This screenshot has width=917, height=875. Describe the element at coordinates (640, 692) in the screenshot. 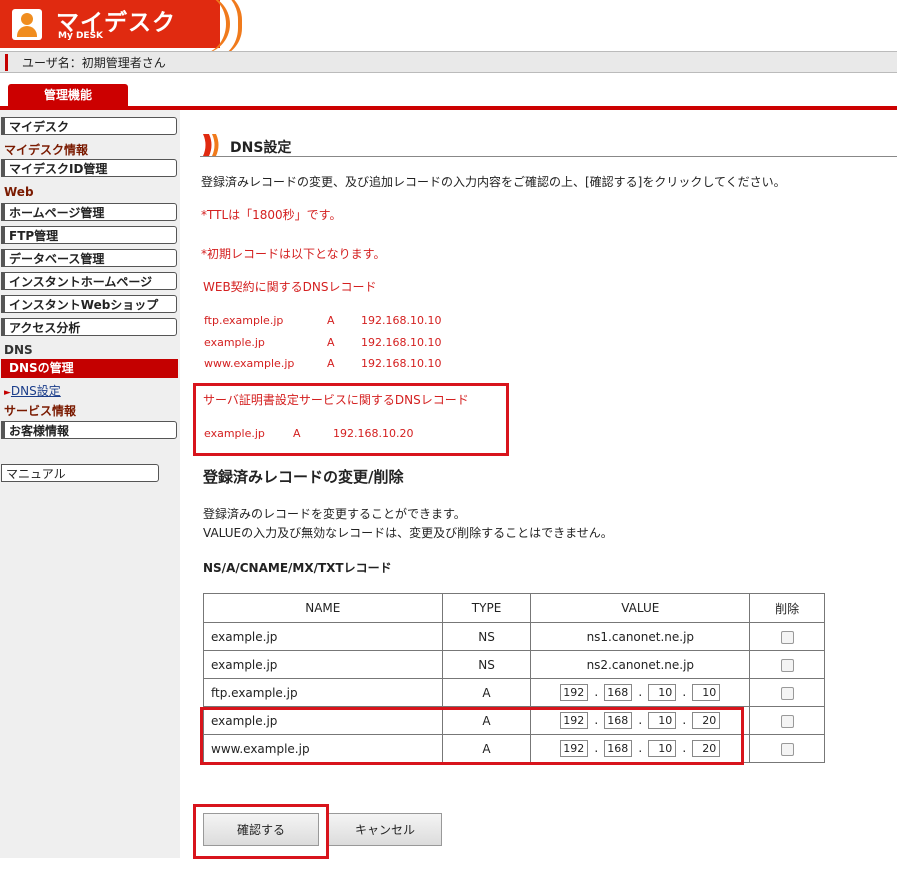

I see `record-ip-value: 192. 168. 10. 10` at that location.